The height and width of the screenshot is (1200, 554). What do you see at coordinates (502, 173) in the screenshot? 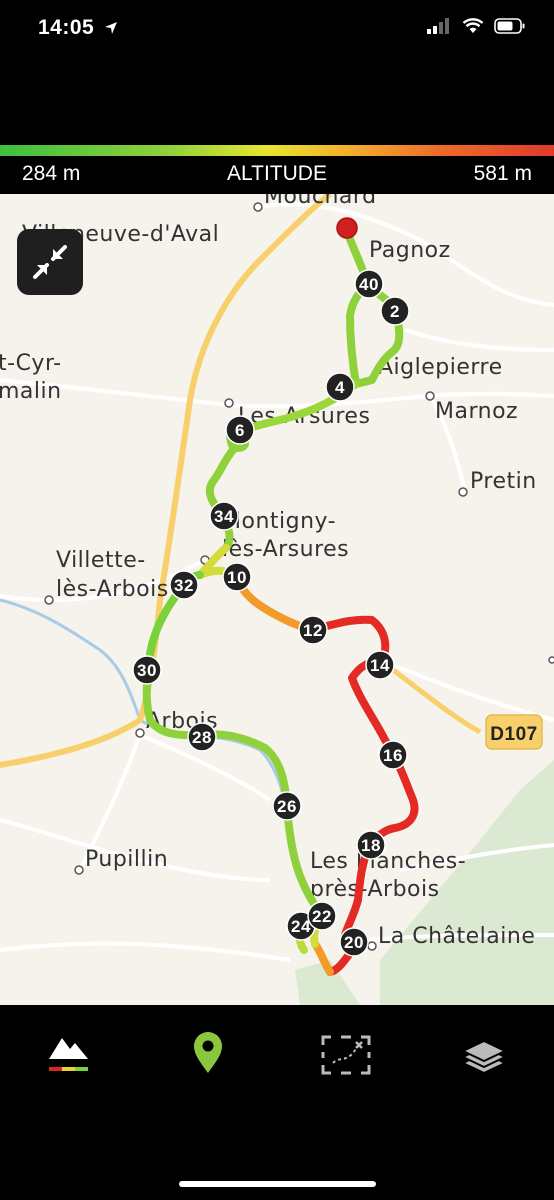
I see `altitude-max: 581 m` at bounding box center [502, 173].